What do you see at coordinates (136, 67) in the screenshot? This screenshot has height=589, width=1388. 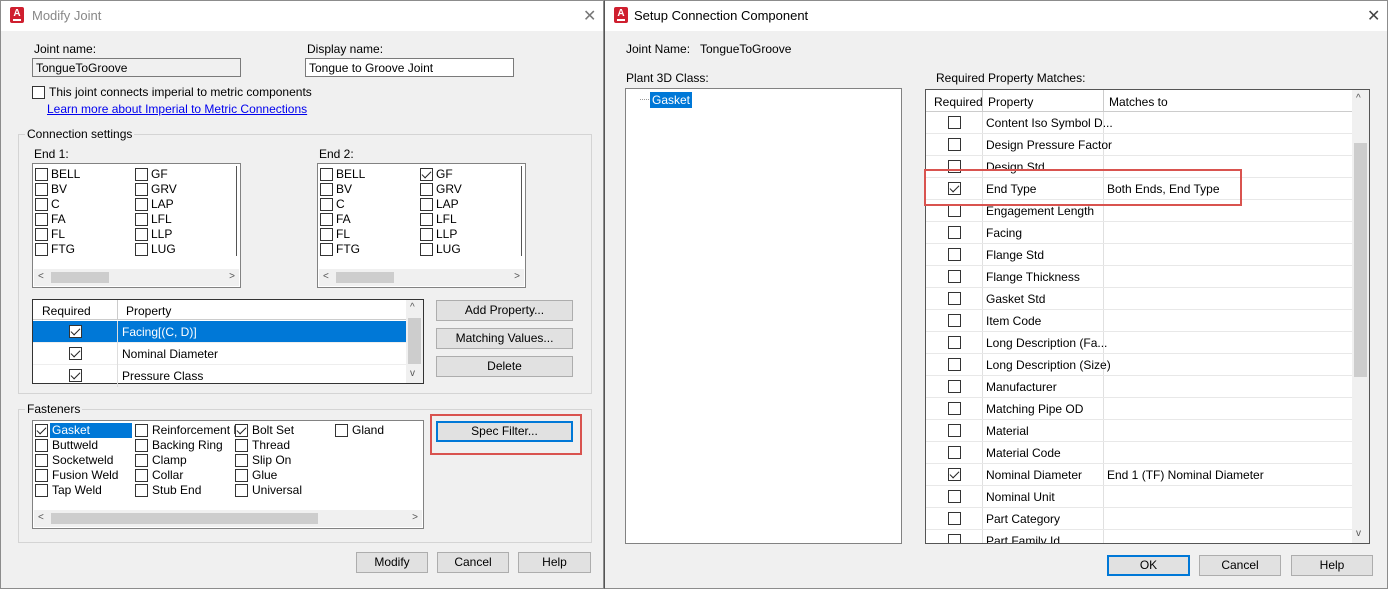 I see `joint-name-field: TongueToGroove` at bounding box center [136, 67].